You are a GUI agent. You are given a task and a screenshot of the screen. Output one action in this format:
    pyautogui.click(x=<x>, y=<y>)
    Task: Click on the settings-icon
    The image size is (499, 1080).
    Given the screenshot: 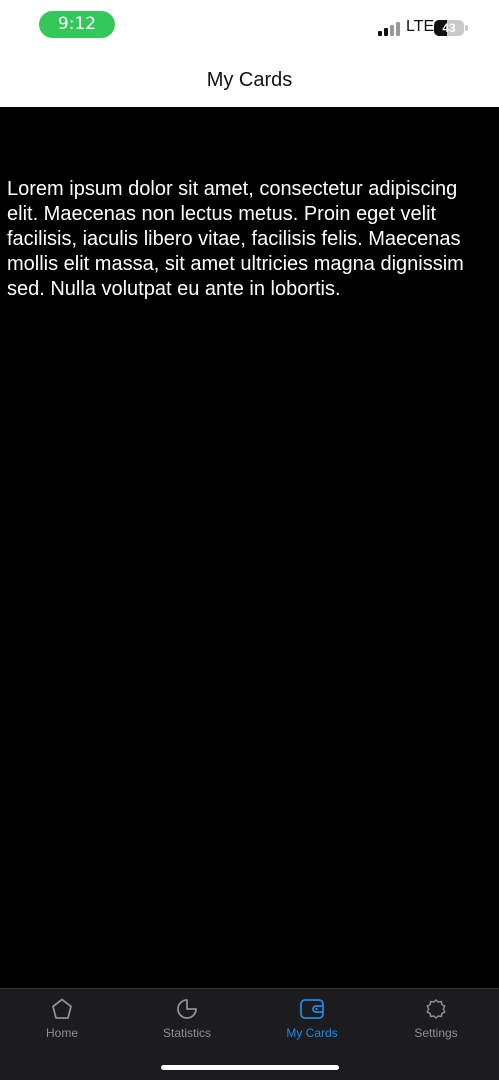 What is the action you would take?
    pyautogui.click(x=436, y=1009)
    